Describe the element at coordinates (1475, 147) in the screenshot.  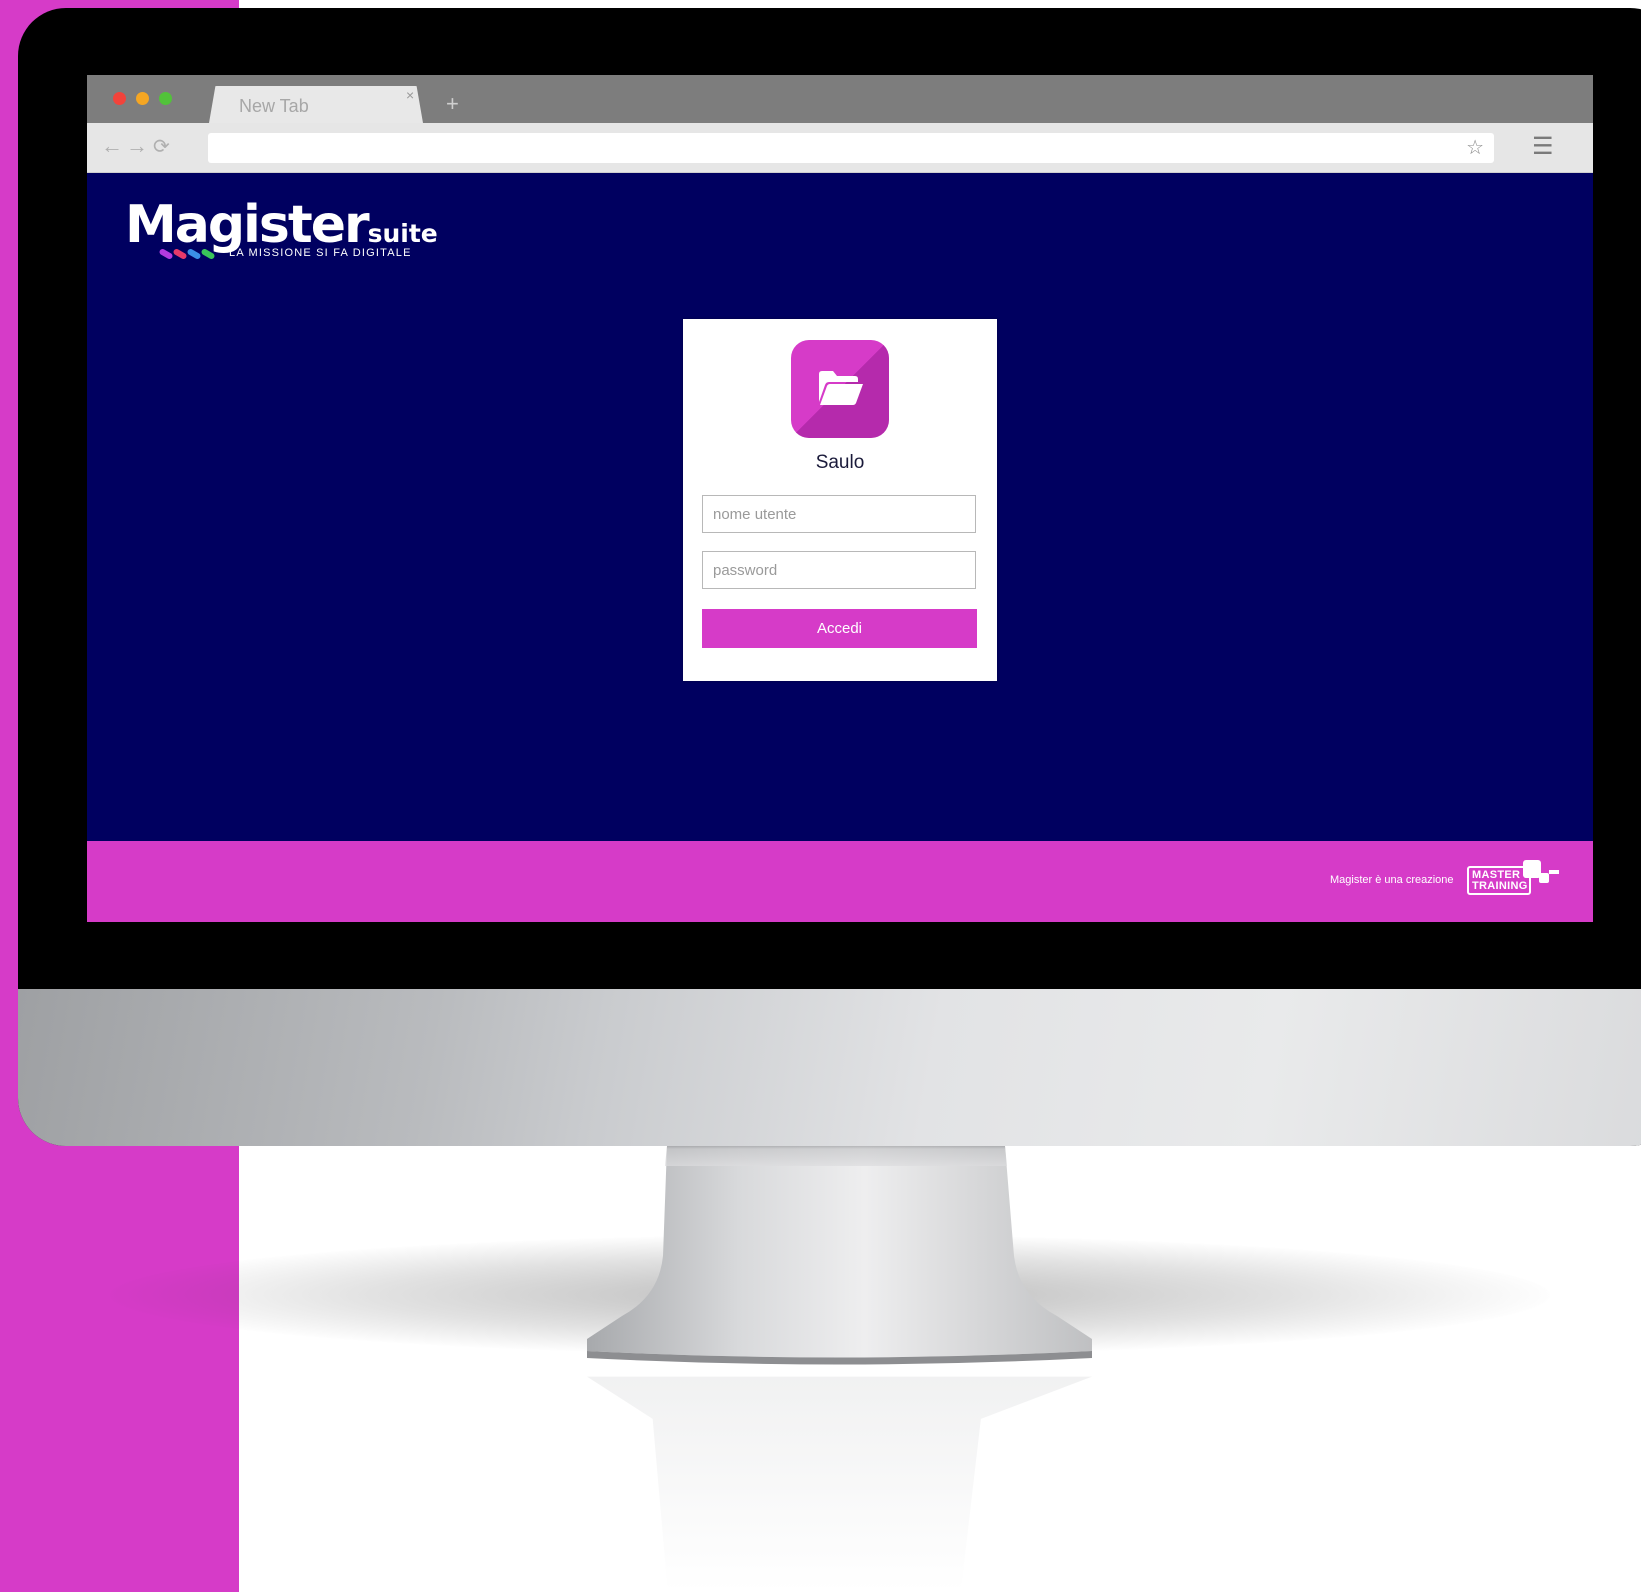
I see `bookmark-star-icon: ☆` at that location.